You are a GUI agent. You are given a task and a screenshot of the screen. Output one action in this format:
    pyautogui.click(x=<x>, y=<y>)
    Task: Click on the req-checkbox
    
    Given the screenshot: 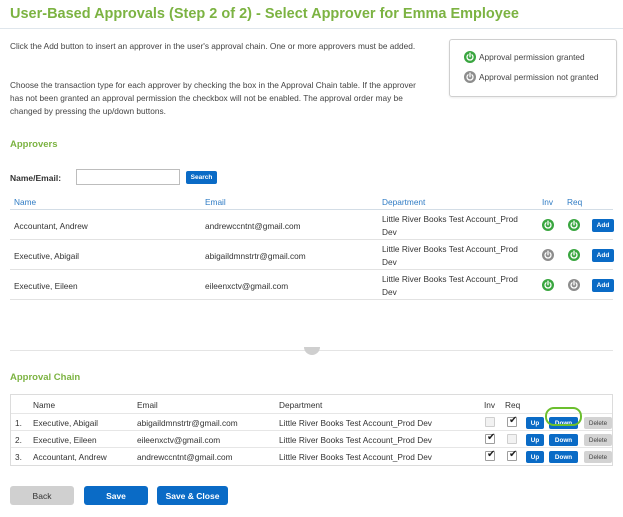 What is the action you would take?
    pyautogui.click(x=512, y=439)
    